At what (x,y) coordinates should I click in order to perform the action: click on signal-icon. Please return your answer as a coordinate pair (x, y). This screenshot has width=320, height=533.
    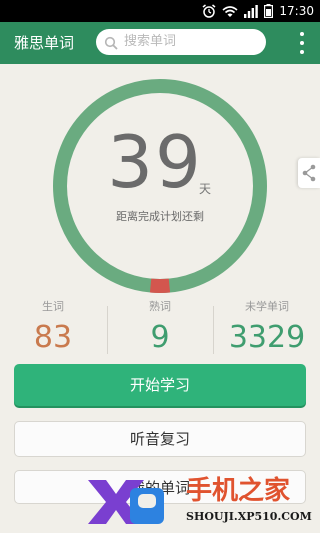
    Looking at the image, I should click on (251, 11).